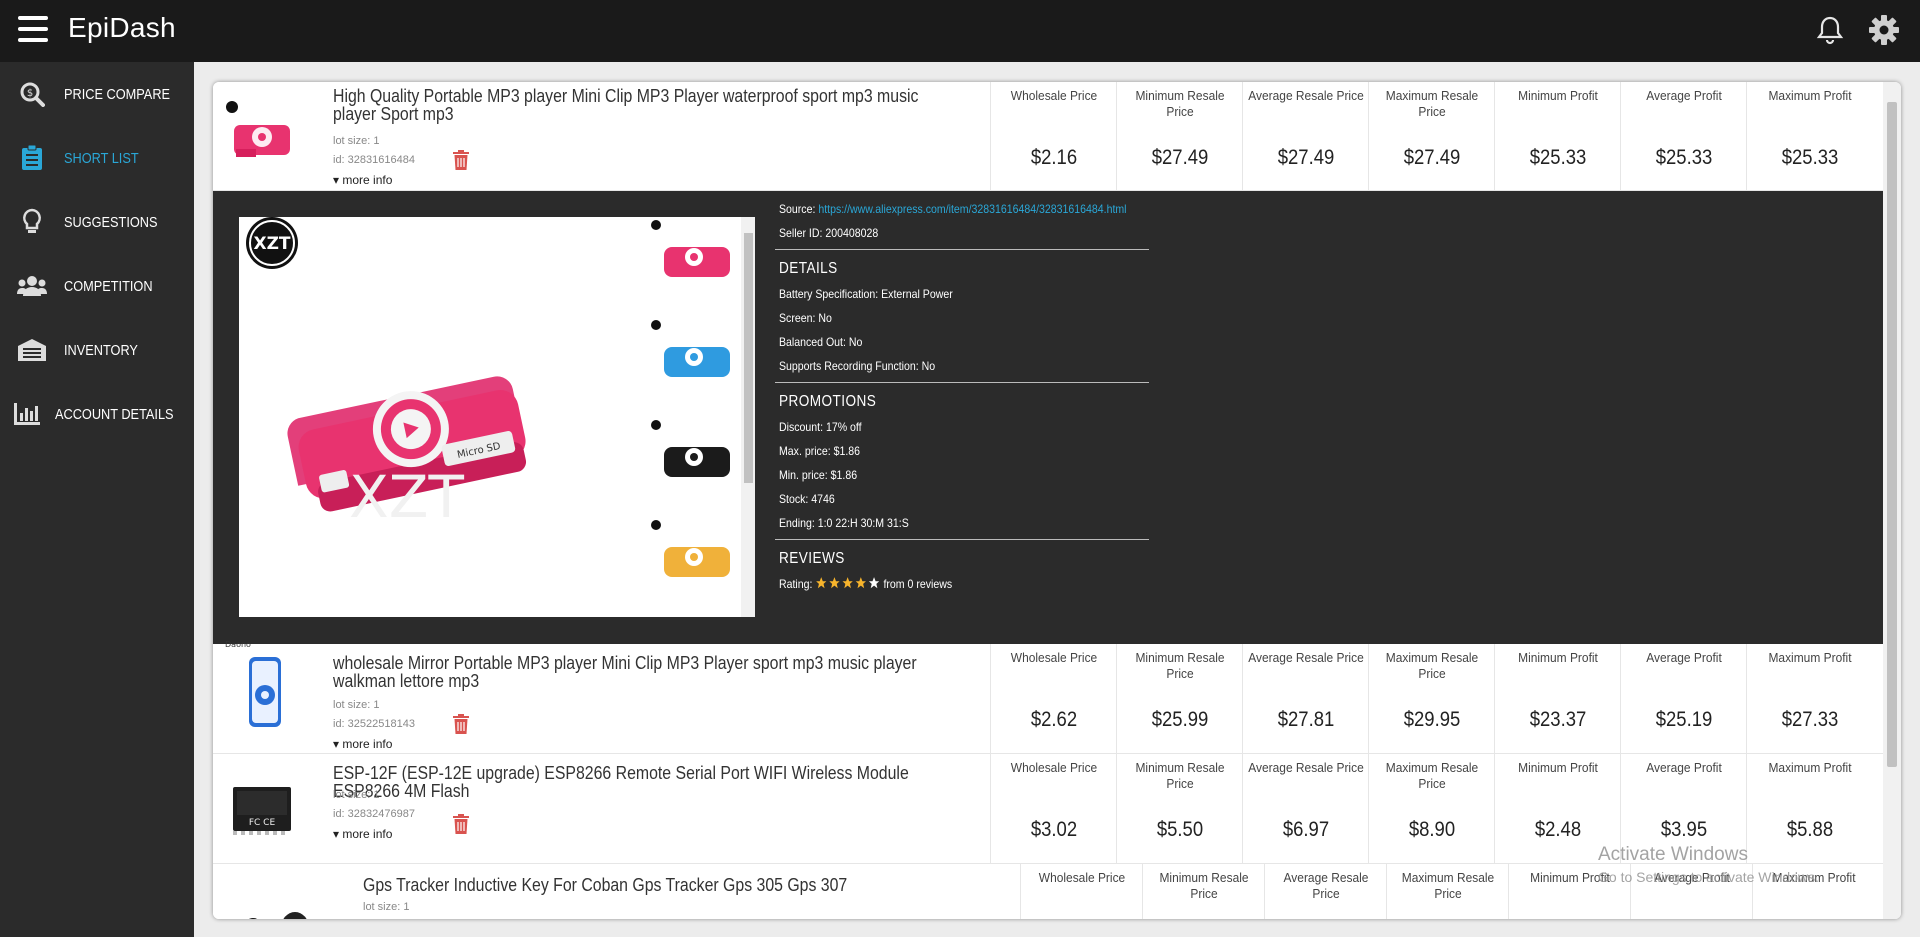 The width and height of the screenshot is (1920, 937). What do you see at coordinates (1809, 136) in the screenshot?
I see `metric-max-profit: Maximum Profit $25.33` at bounding box center [1809, 136].